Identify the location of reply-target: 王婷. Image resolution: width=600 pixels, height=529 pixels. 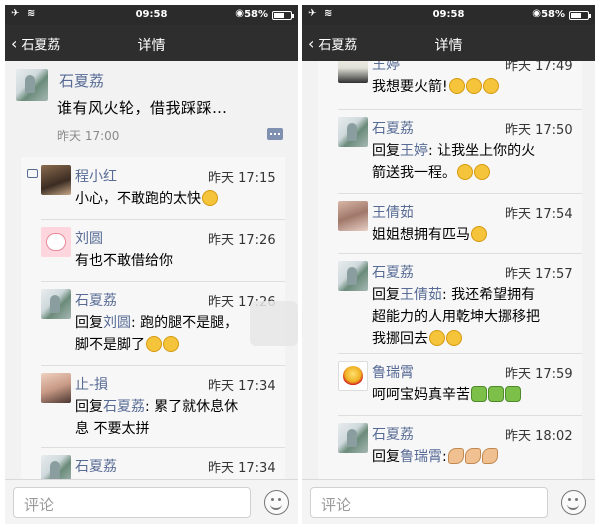
(414, 151).